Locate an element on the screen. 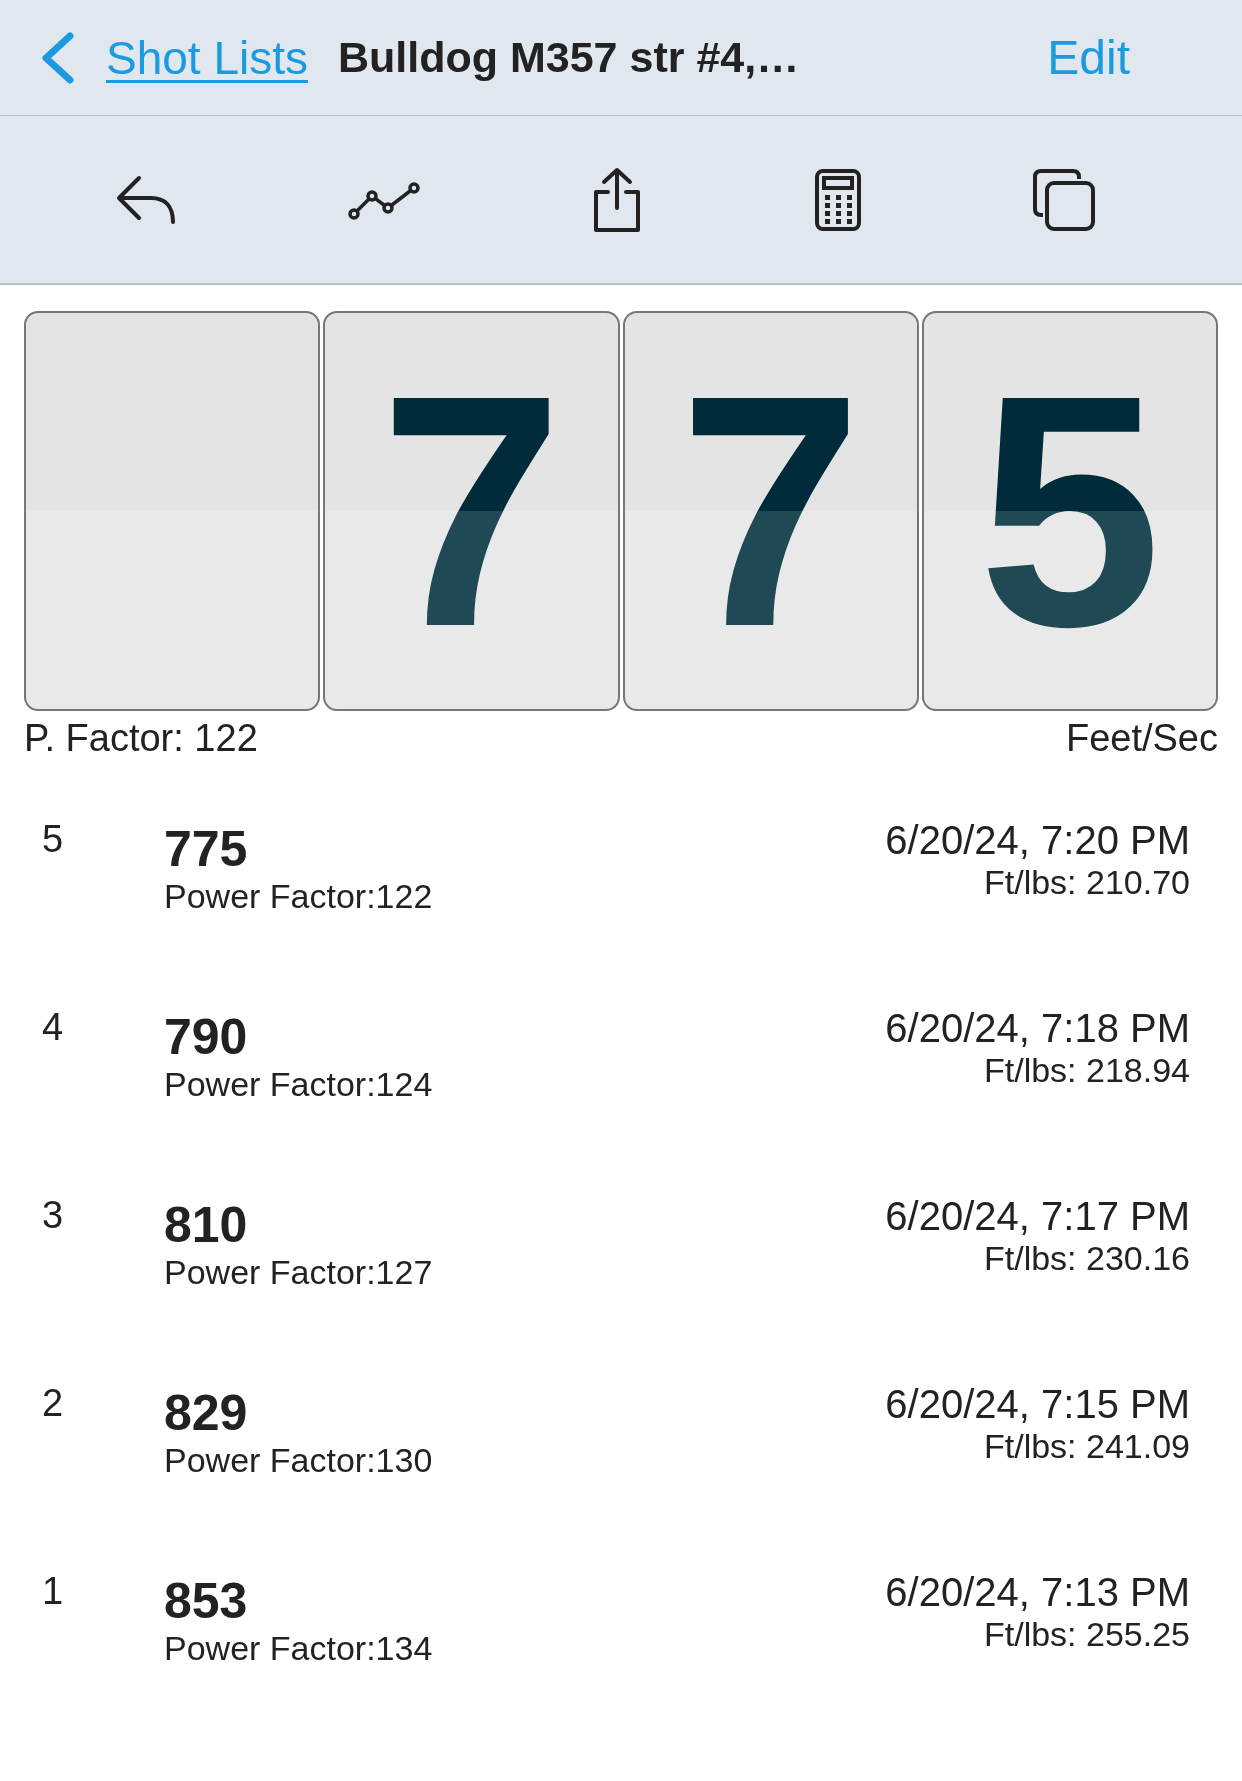 This screenshot has width=1242, height=1781. power-factor-text: Power Factor:122 is located at coordinates (298, 896).